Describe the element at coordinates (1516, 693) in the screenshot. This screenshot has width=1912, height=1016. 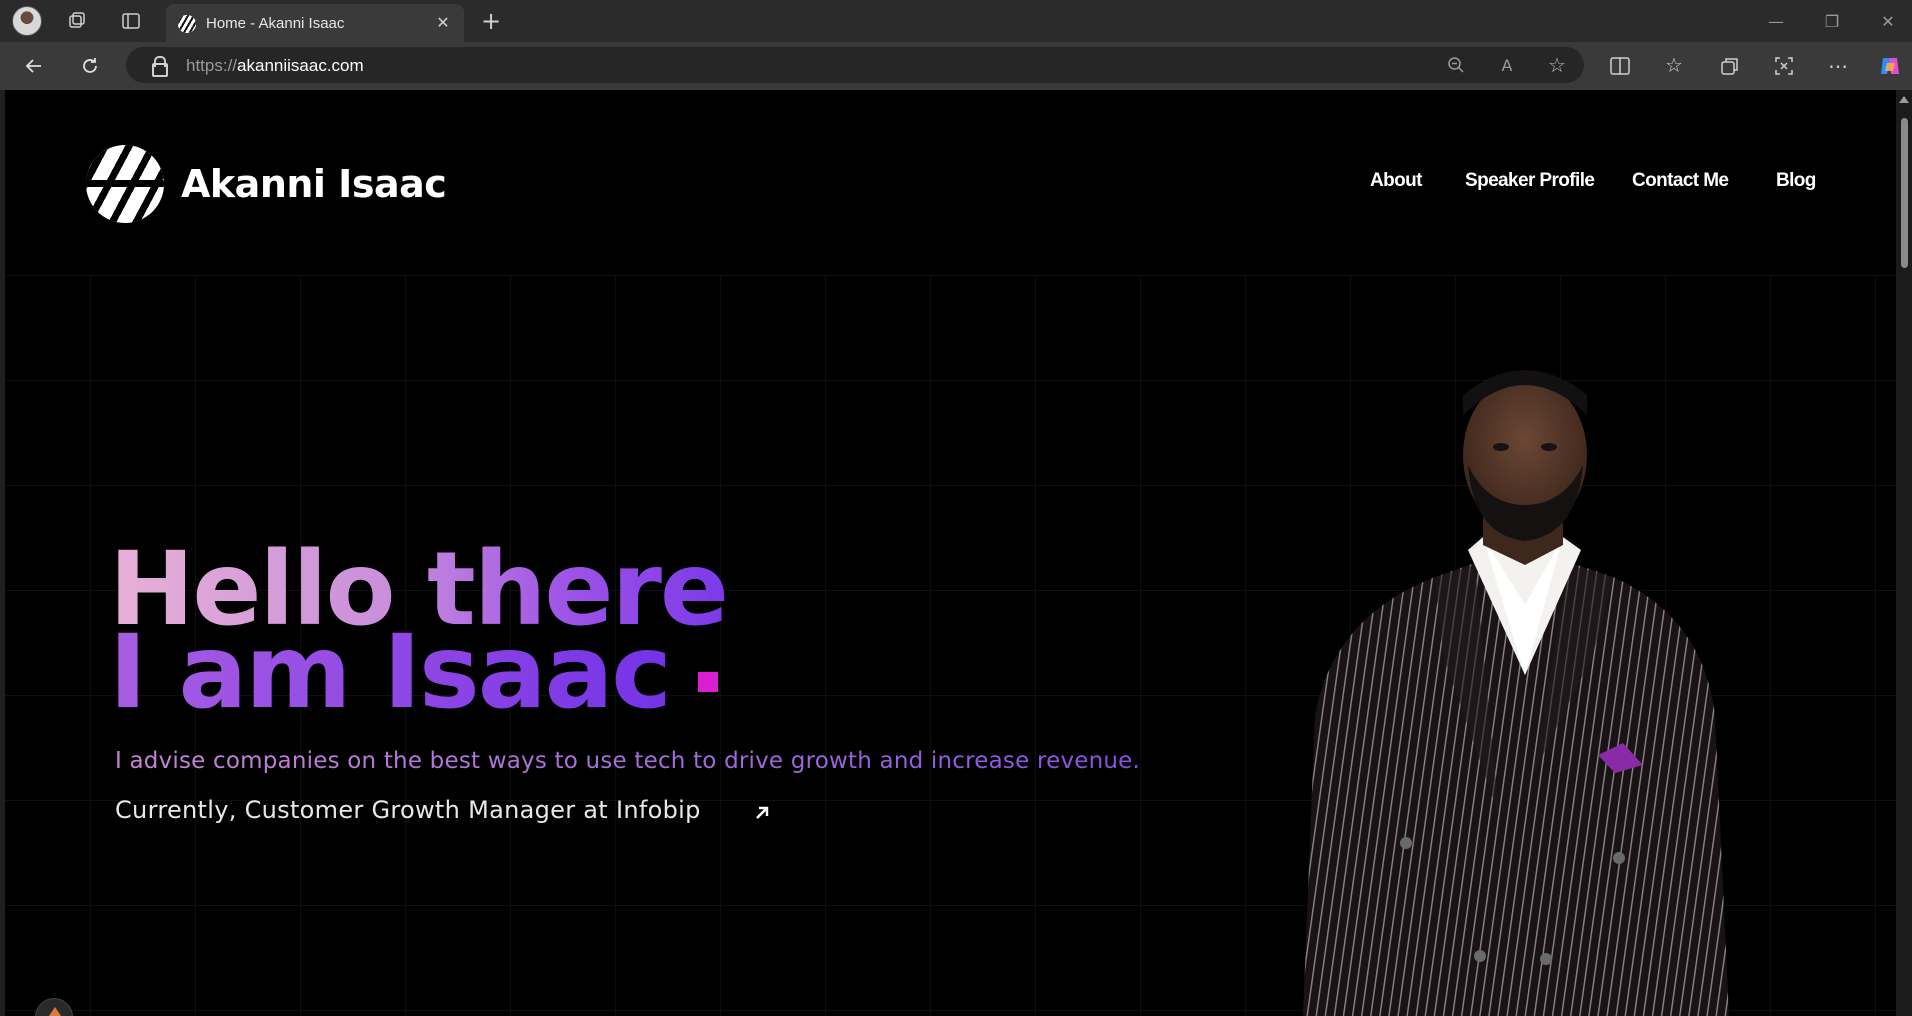
I see `portrait-image` at that location.